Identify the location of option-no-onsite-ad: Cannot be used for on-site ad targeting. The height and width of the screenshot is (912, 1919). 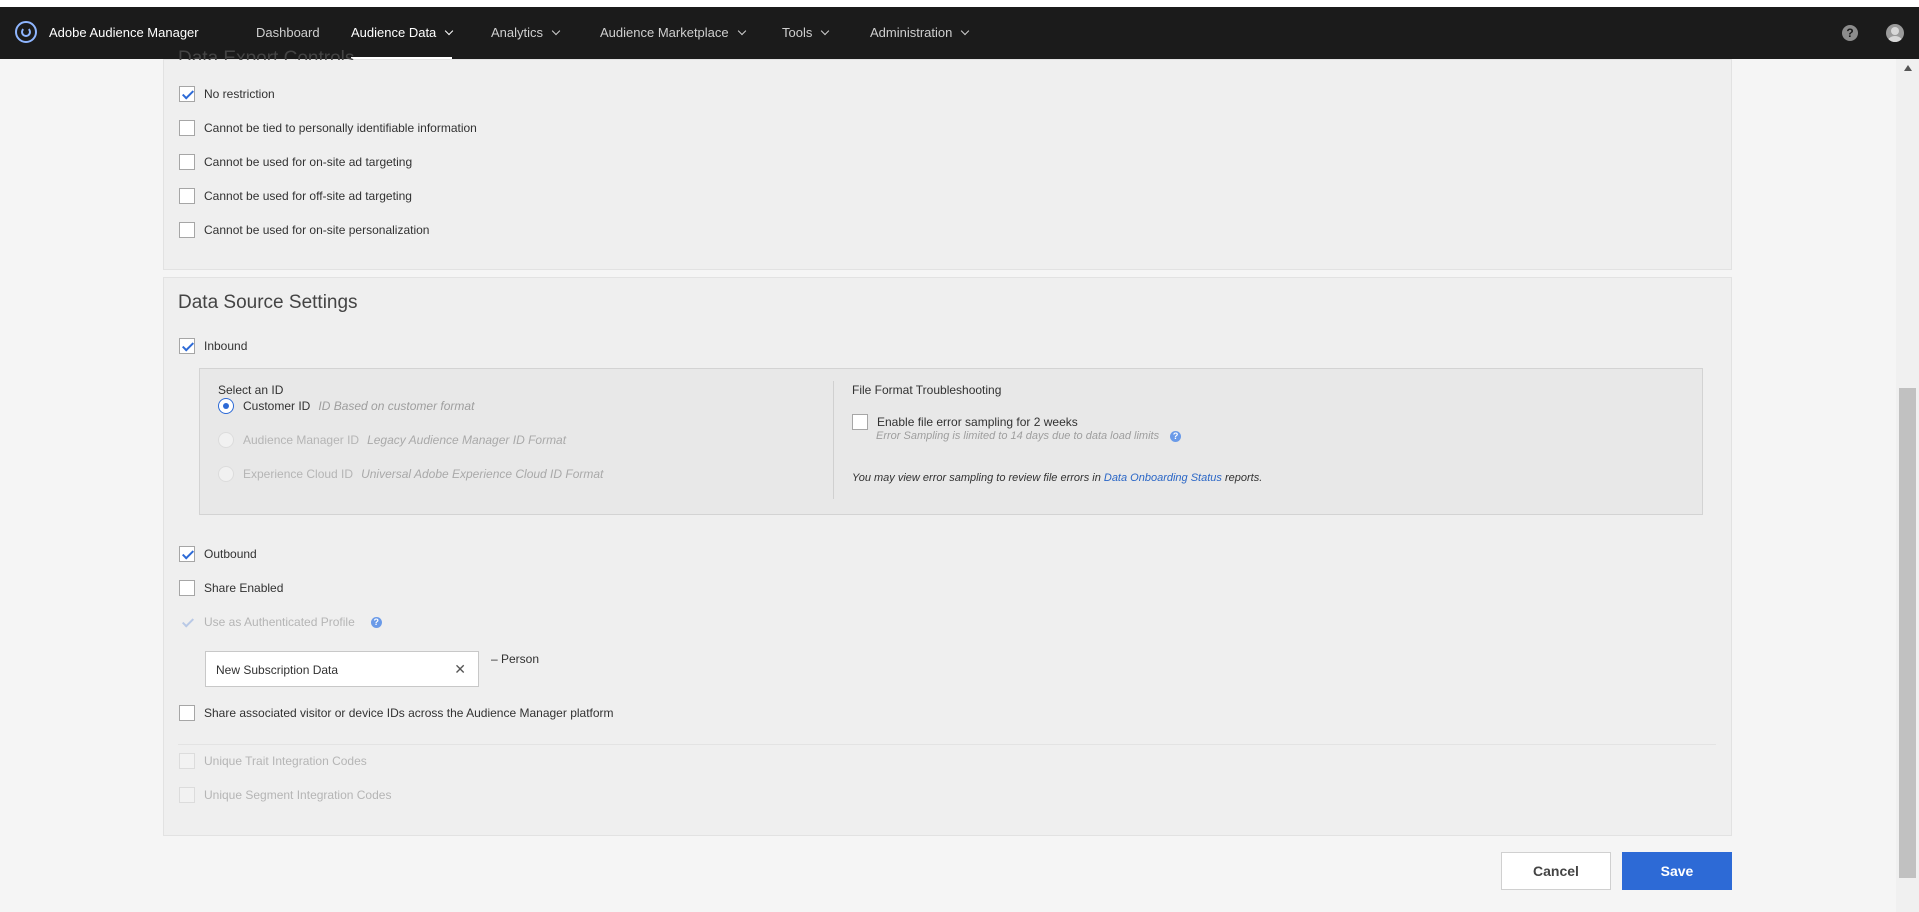
(295, 162).